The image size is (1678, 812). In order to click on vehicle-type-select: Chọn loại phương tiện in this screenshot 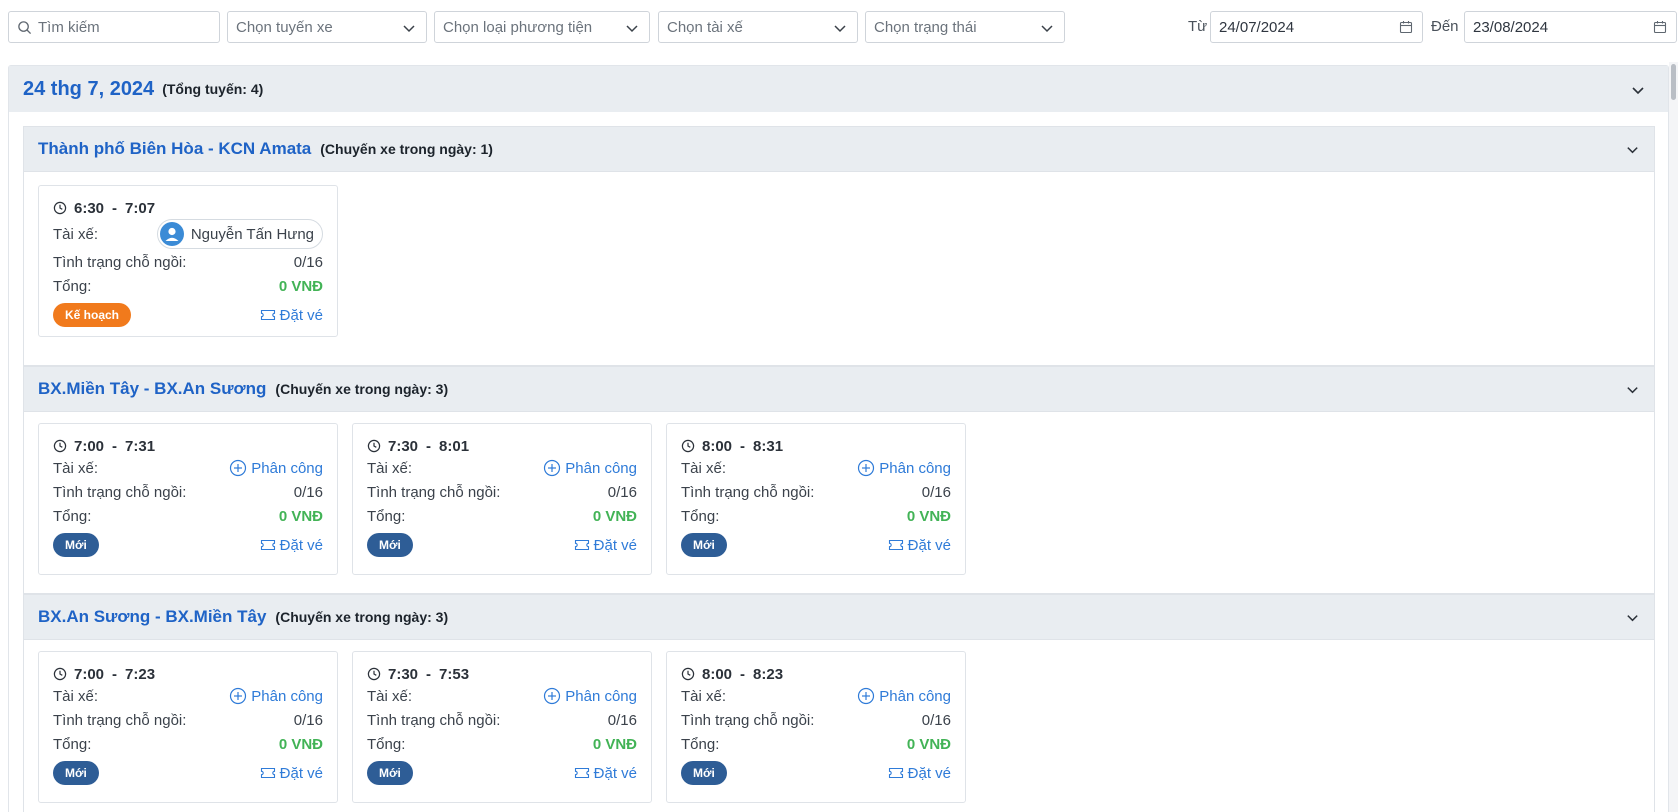, I will do `click(542, 27)`.